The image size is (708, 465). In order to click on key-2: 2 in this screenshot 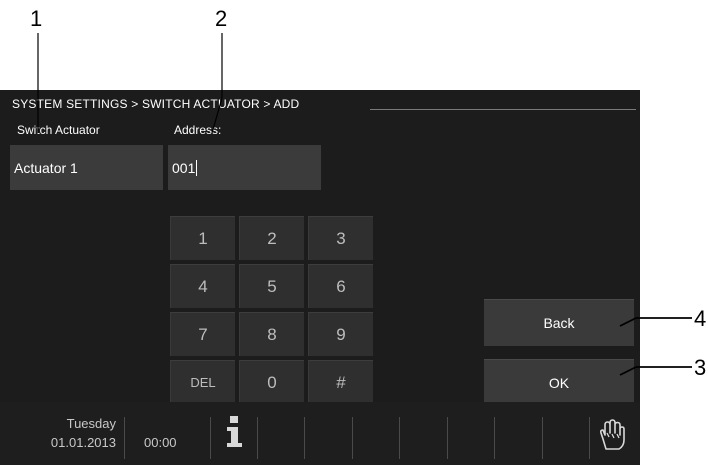, I will do `click(271, 238)`.